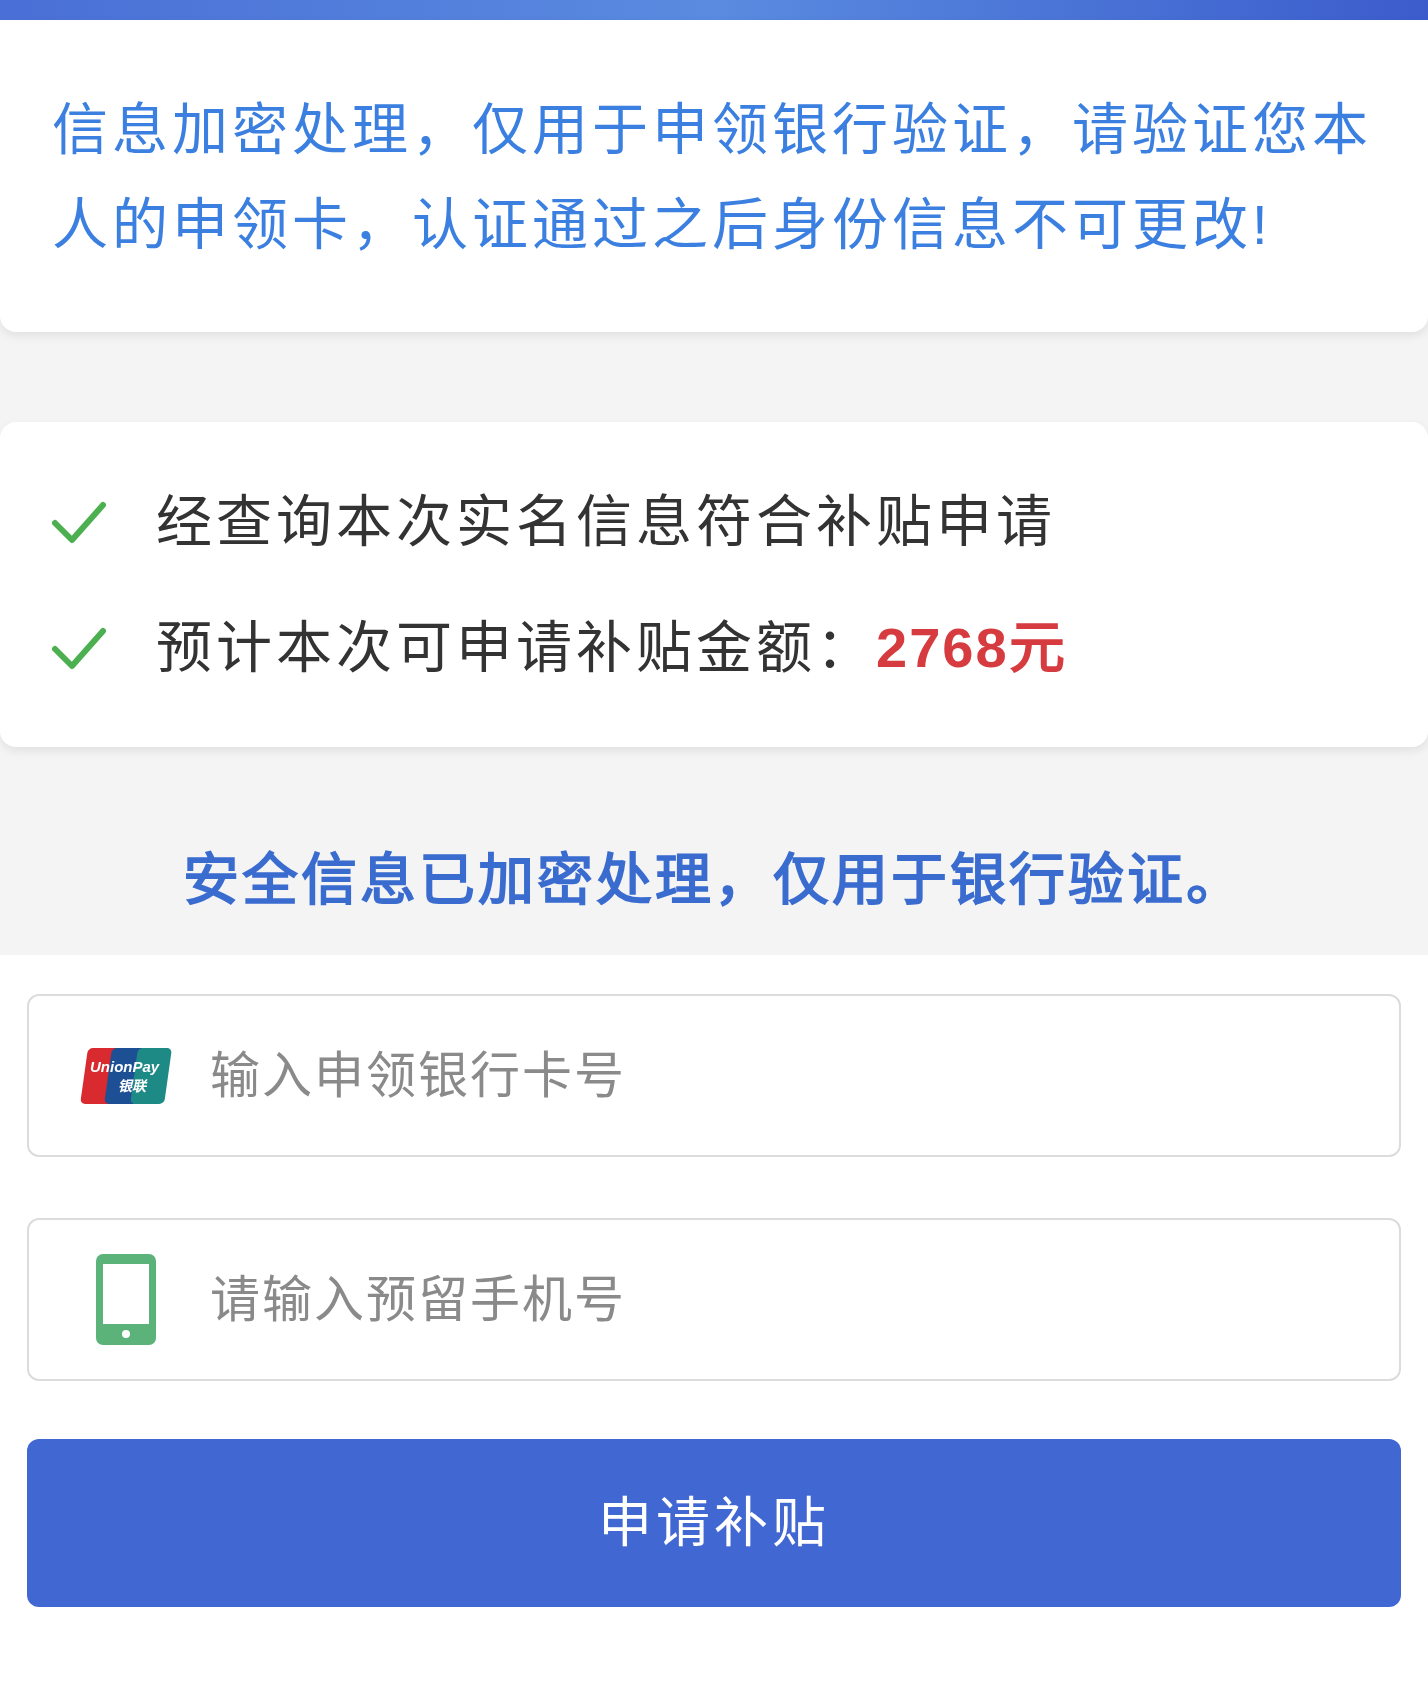 The image size is (1428, 1692). Describe the element at coordinates (126, 1299) in the screenshot. I see `phone-icon` at that location.